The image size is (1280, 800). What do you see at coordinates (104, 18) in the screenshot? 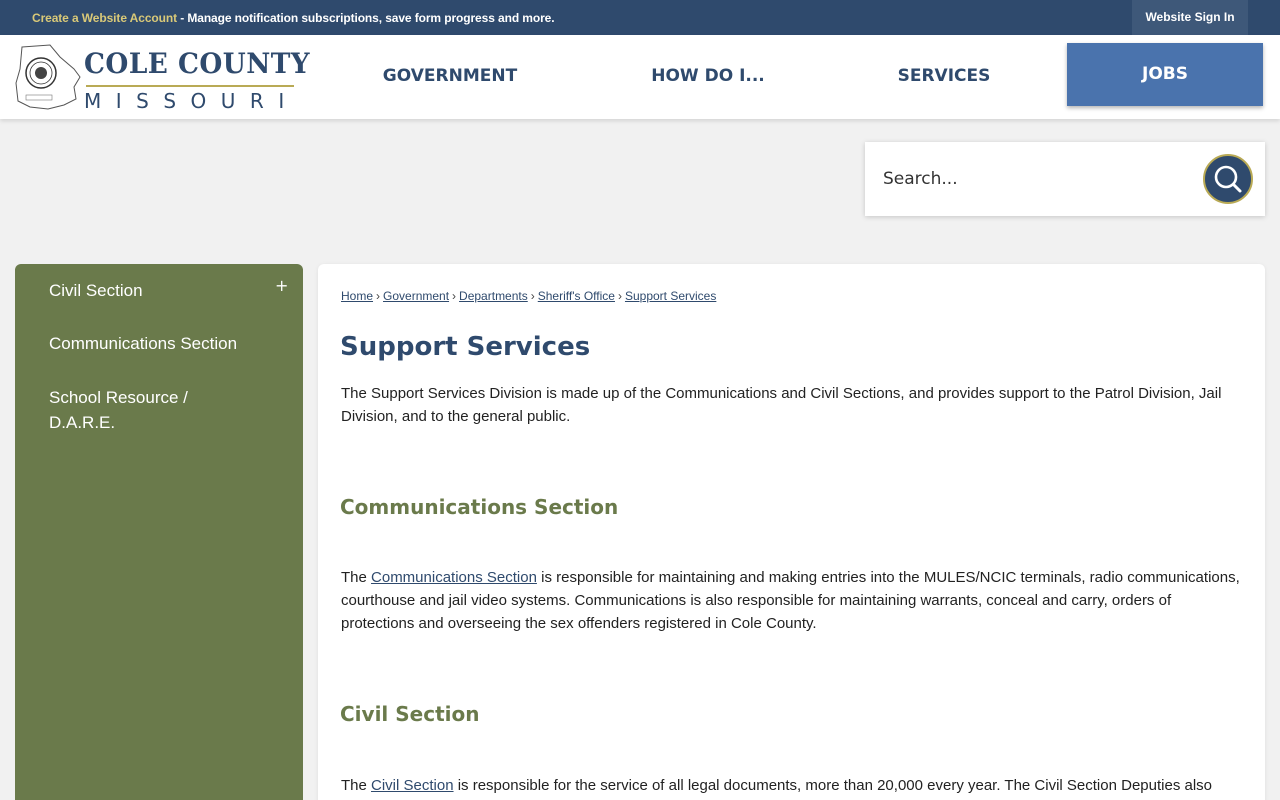
I see `create-account-link: Create a Website Account` at bounding box center [104, 18].